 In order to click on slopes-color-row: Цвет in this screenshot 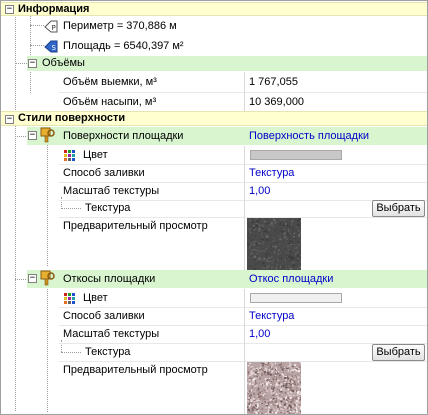, I will do `click(214, 298)`.